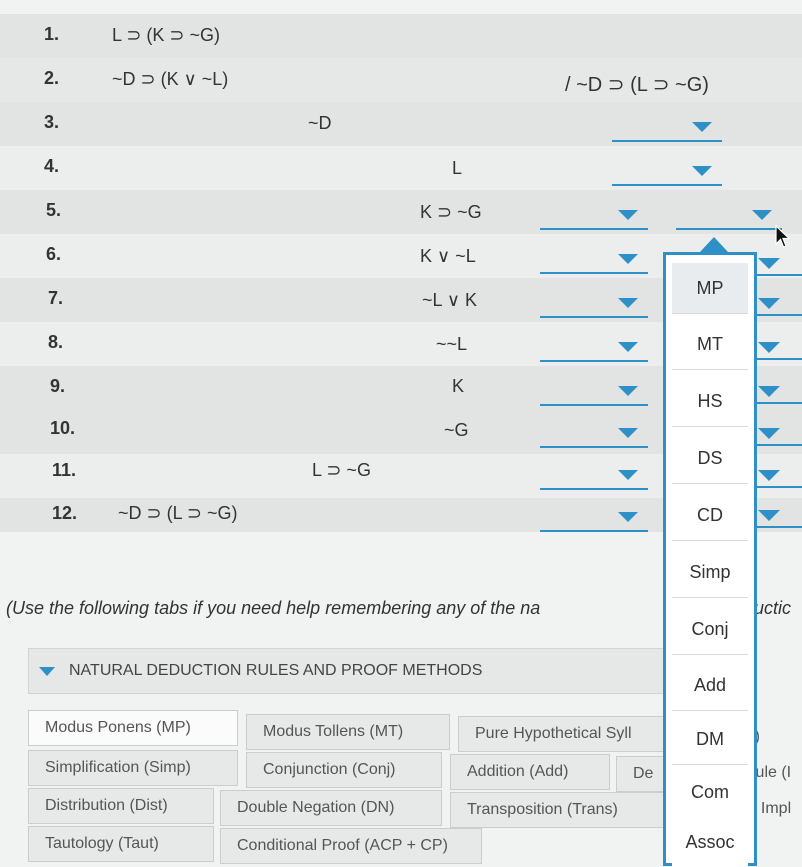 The width and height of the screenshot is (802, 867). Describe the element at coordinates (166, 35) in the screenshot. I see `line-formula: L ⊃ (K ⊃ ~G)` at that location.